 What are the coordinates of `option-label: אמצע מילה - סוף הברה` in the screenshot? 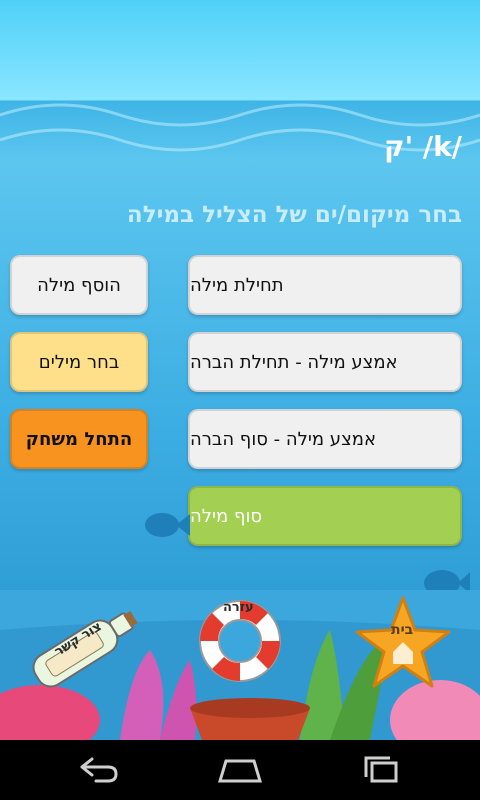 It's located at (283, 439).